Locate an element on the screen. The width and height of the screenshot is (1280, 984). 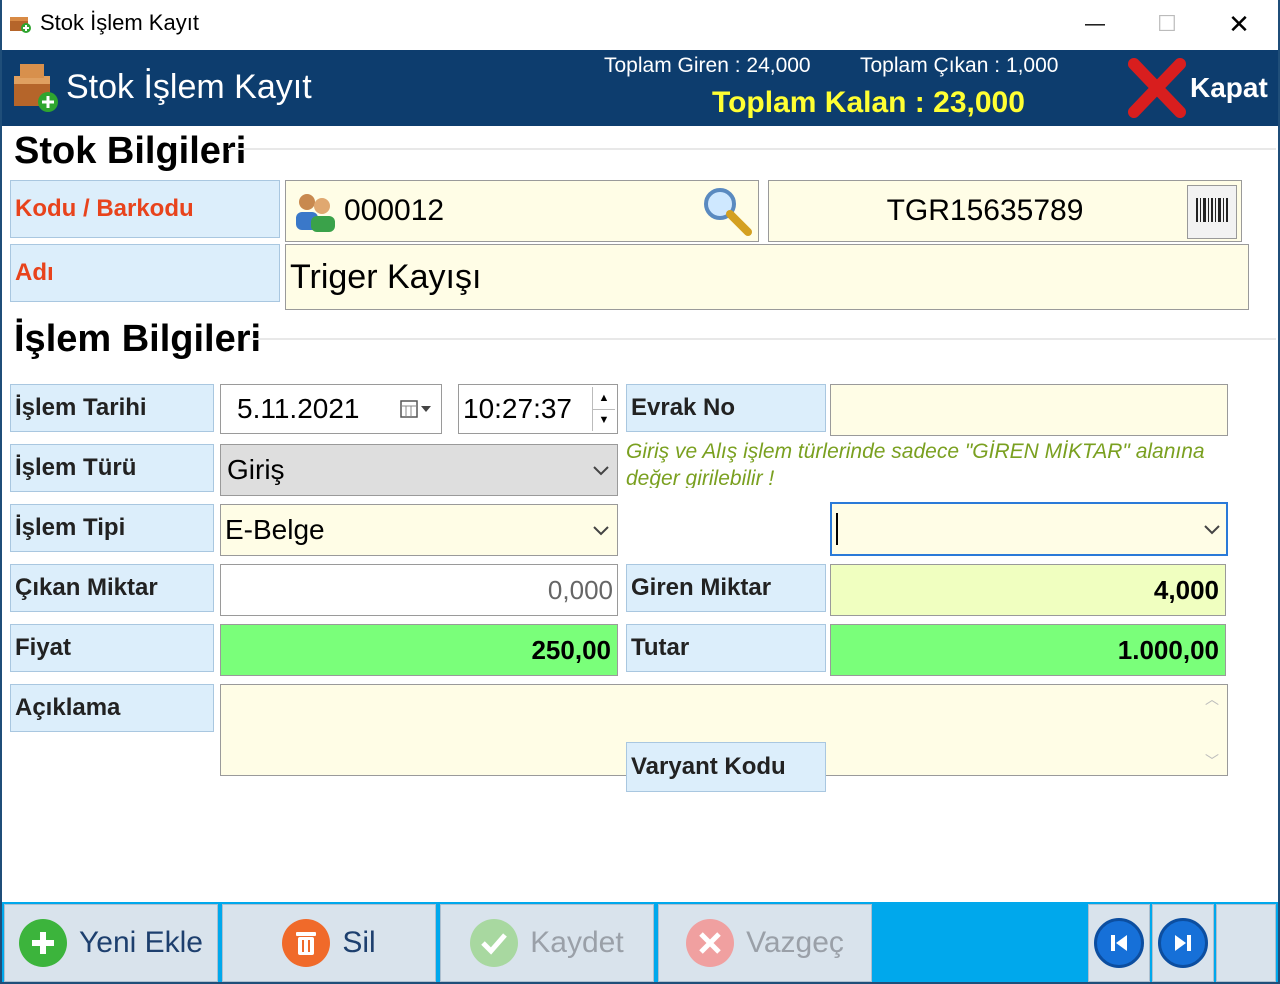
barkod-field: TGR15635789 is located at coordinates (1005, 211).